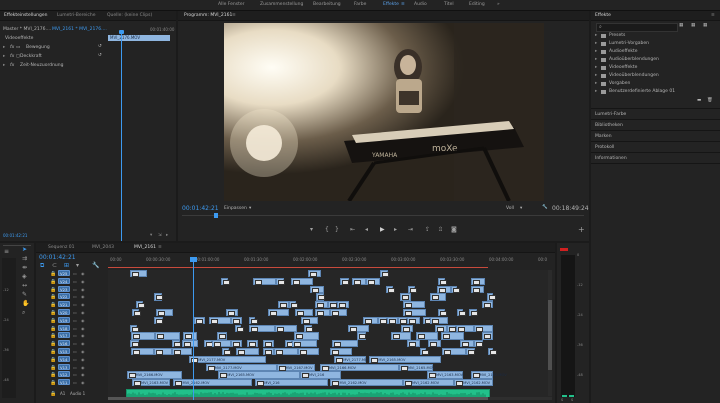 Image resolution: width=720 pixels, height=403 pixels. Describe the element at coordinates (25, 304) in the screenshot. I see `hand-tool-icon: ✋` at that location.